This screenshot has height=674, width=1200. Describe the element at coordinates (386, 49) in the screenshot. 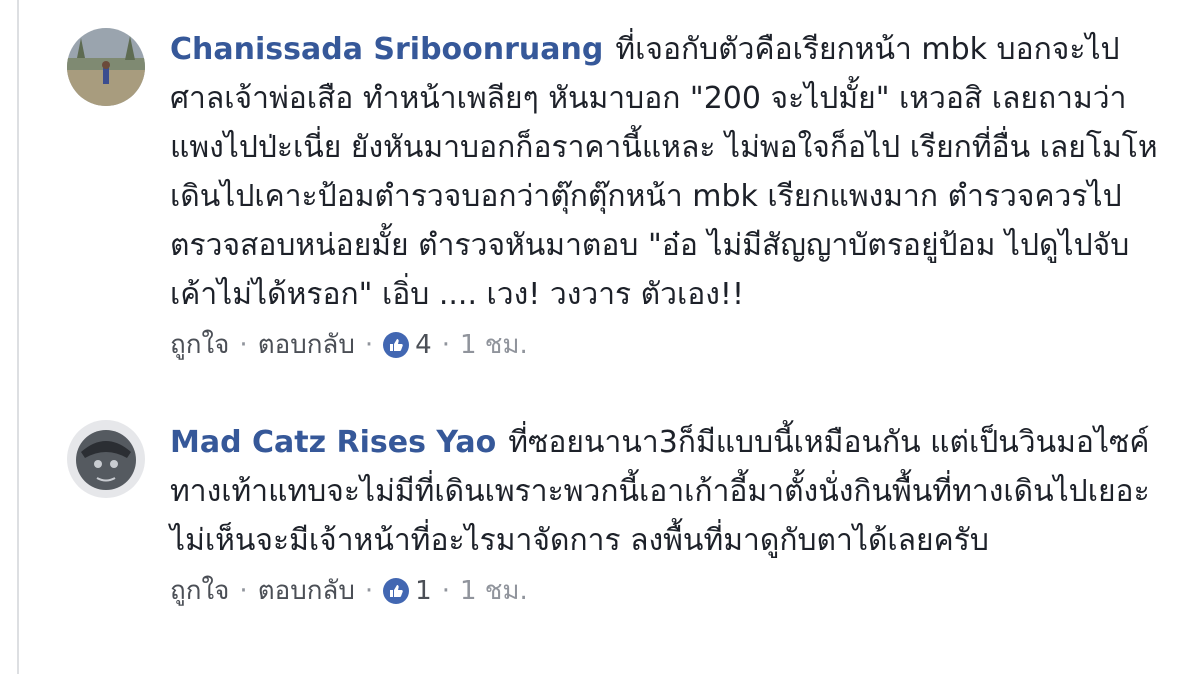

I see `comment-author: Chanissada Sriboonruang` at that location.